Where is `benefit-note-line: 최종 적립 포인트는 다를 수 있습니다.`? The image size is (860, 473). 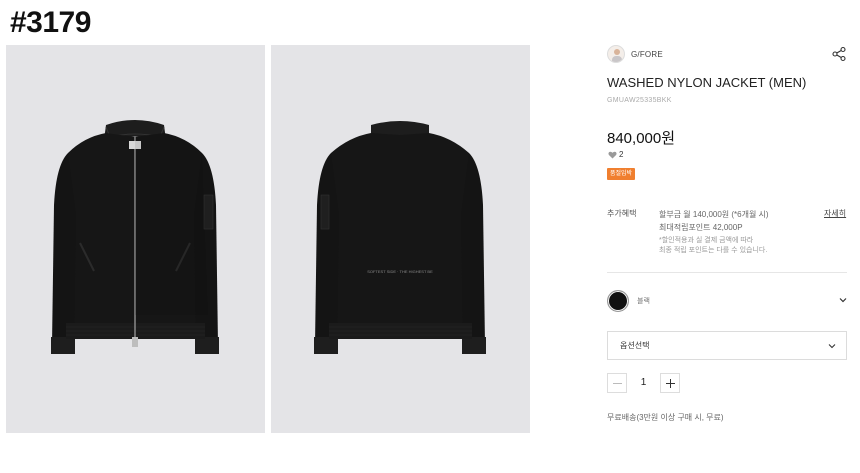
benefit-note-line: 최종 적립 포인트는 다를 수 있습니다. is located at coordinates (713, 250).